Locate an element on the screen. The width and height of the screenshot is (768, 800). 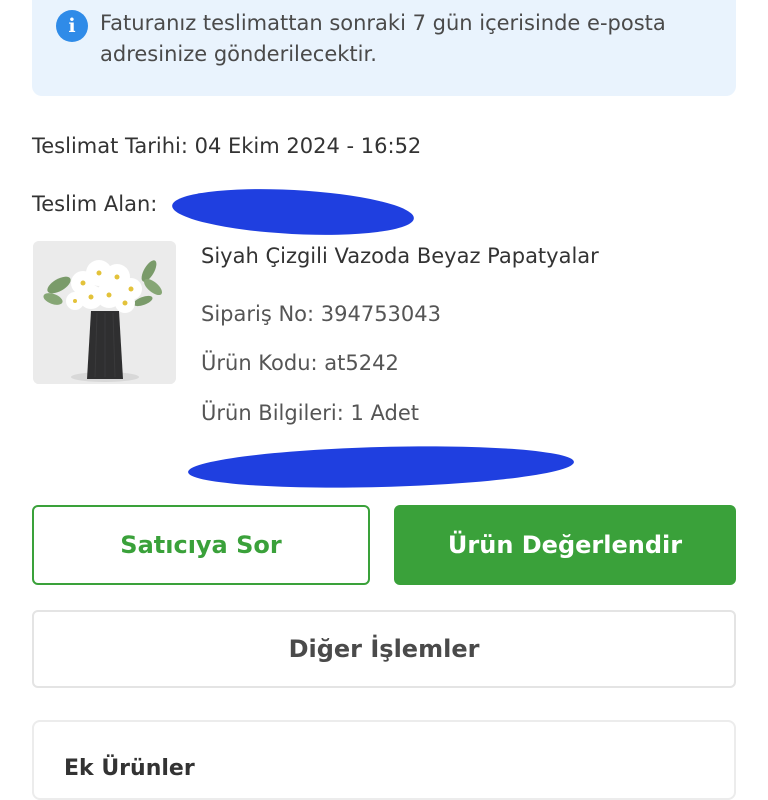
product-code: Ürün Kodu: at5242 is located at coordinates (300, 363).